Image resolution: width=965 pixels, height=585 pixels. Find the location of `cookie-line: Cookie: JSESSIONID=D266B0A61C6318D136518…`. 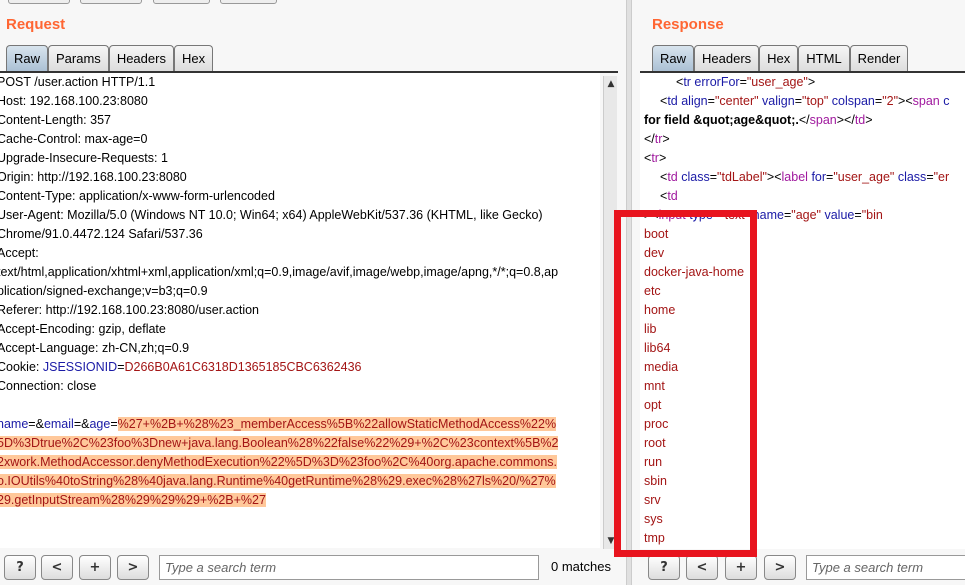

cookie-line: Cookie: JSESSIONID=D266B0A61C6318D136518… is located at coordinates (181, 367).